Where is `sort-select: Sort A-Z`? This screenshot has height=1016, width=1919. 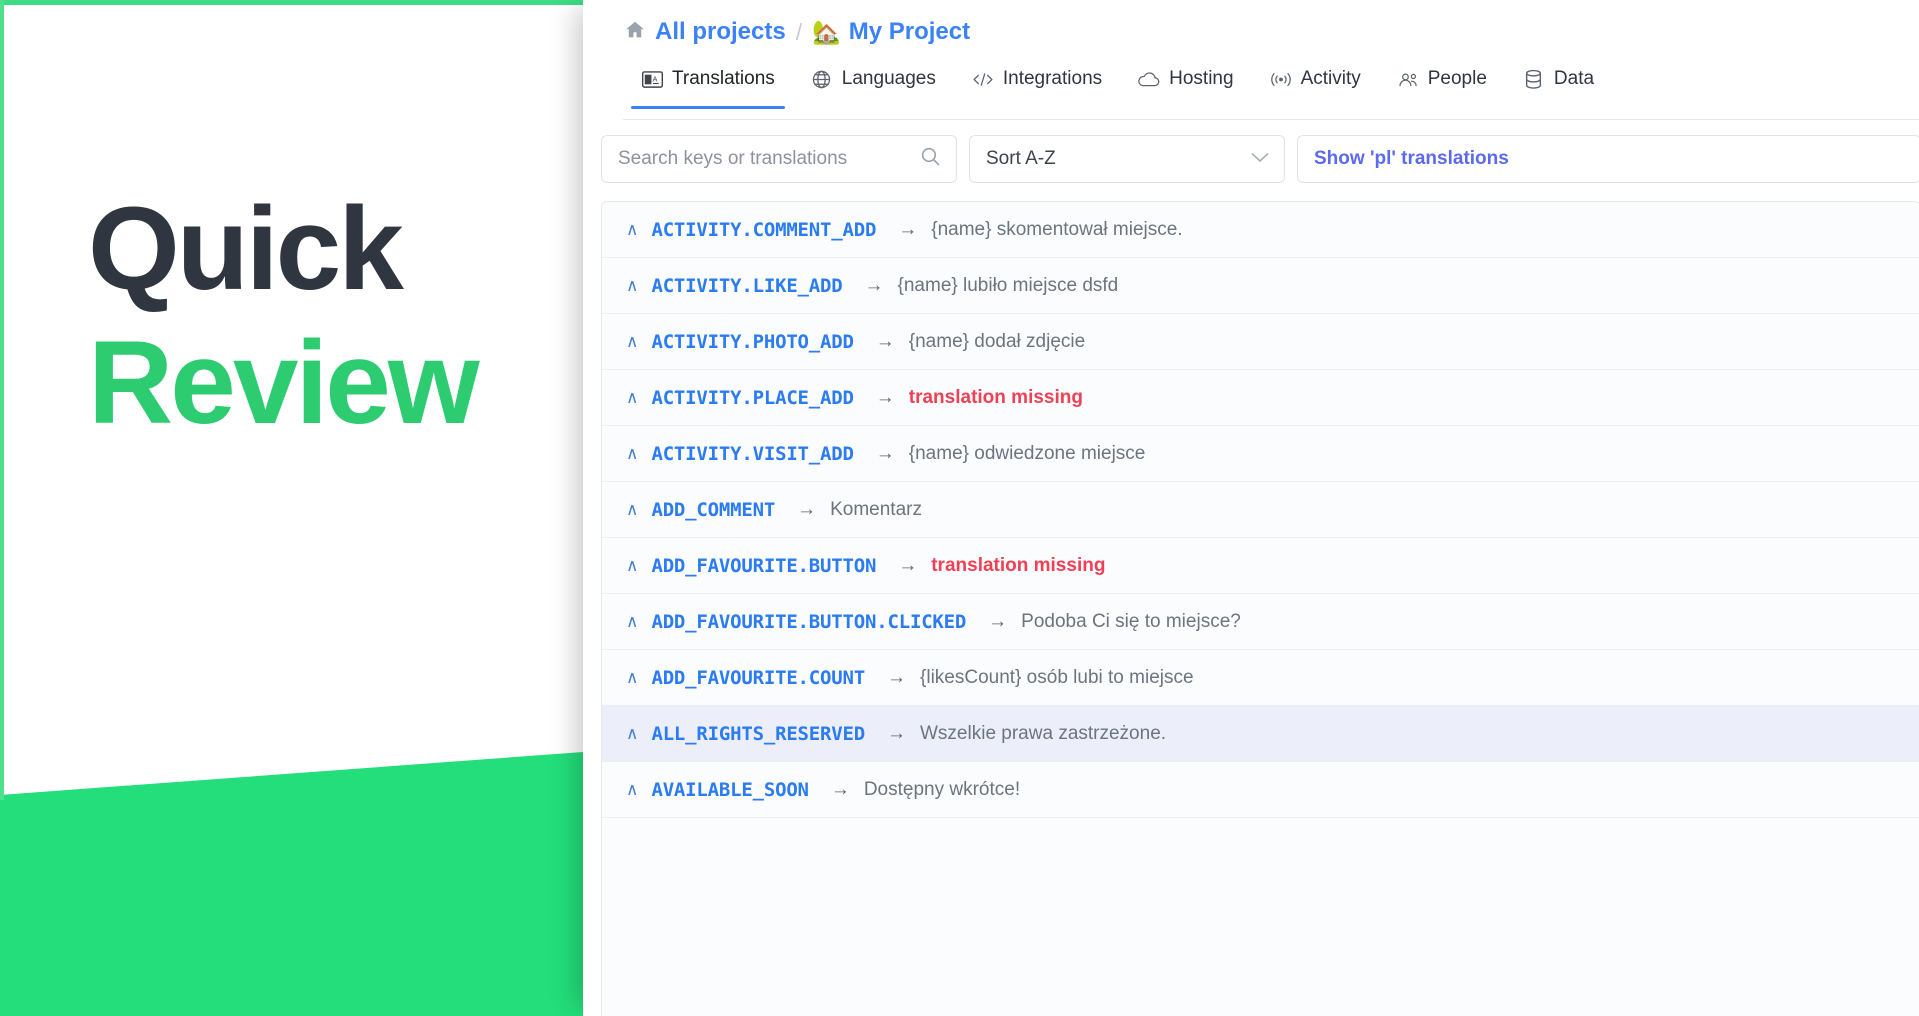
sort-select: Sort A-Z is located at coordinates (1127, 159).